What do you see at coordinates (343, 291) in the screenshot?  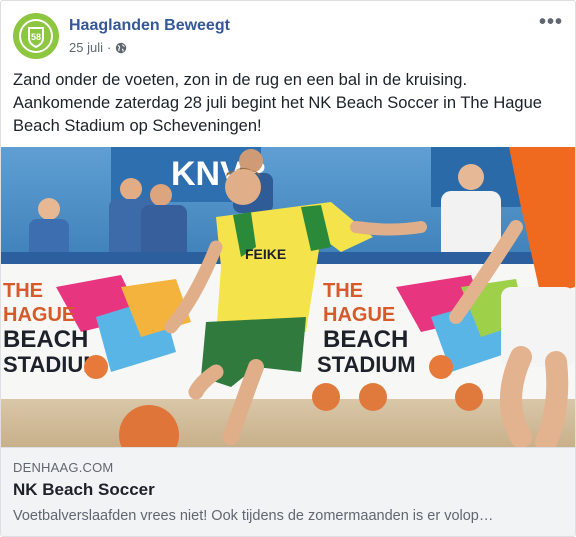 I see `banner-right-line1: THE` at bounding box center [343, 291].